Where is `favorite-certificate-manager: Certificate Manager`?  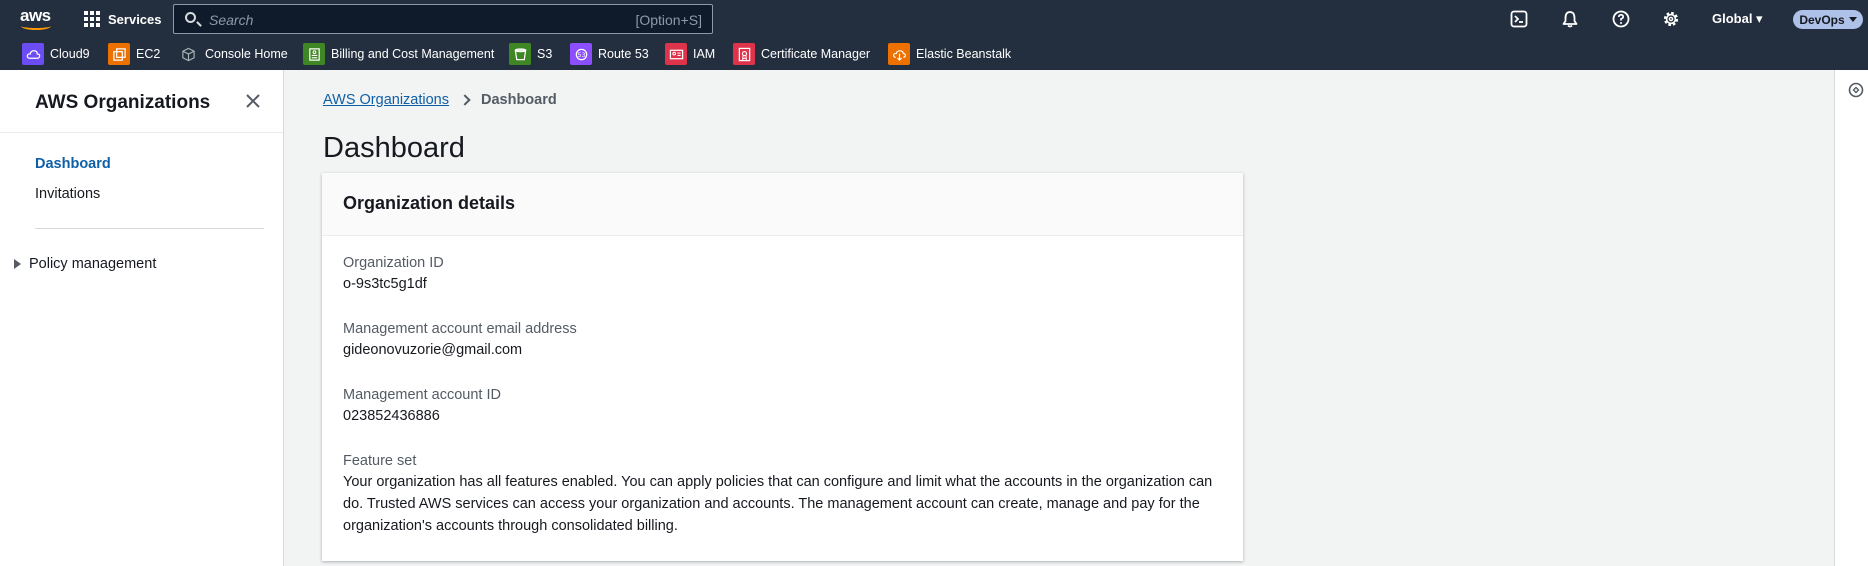 favorite-certificate-manager: Certificate Manager is located at coordinates (801, 54).